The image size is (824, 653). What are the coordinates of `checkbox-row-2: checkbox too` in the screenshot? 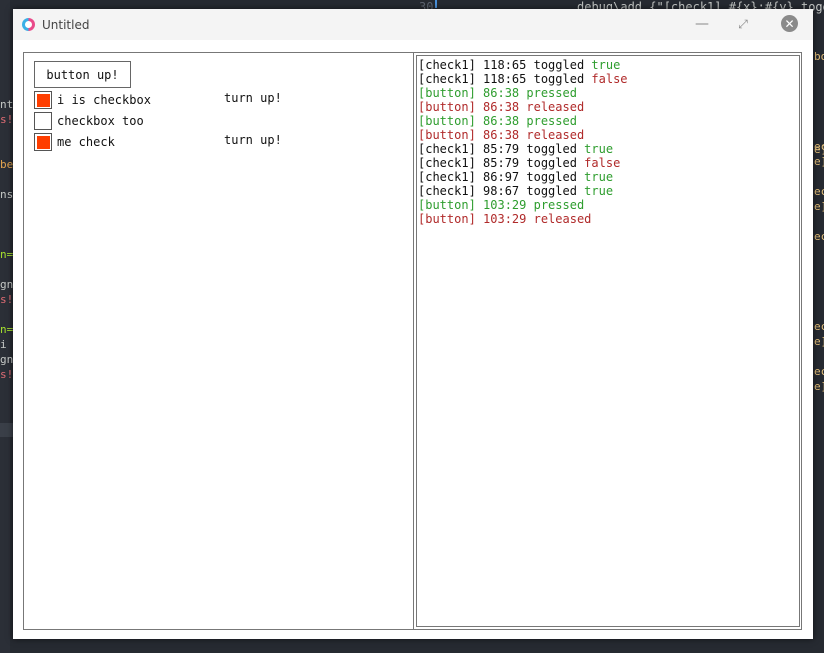 It's located at (89, 121).